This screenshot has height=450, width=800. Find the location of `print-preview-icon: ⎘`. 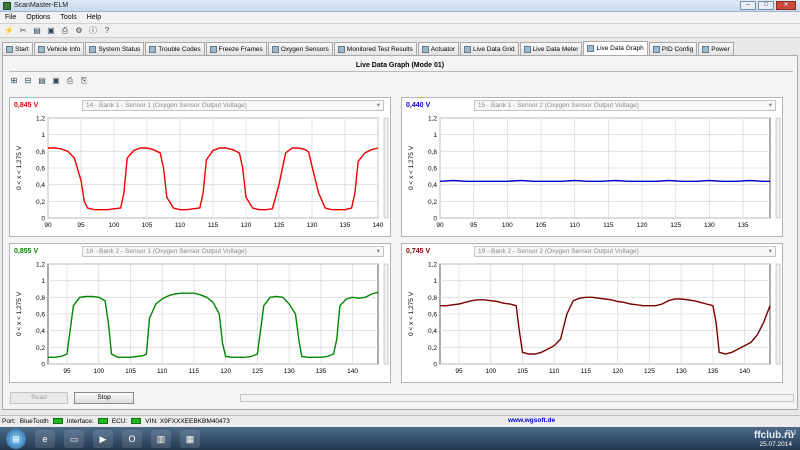

print-preview-icon: ⎘ is located at coordinates (84, 81).